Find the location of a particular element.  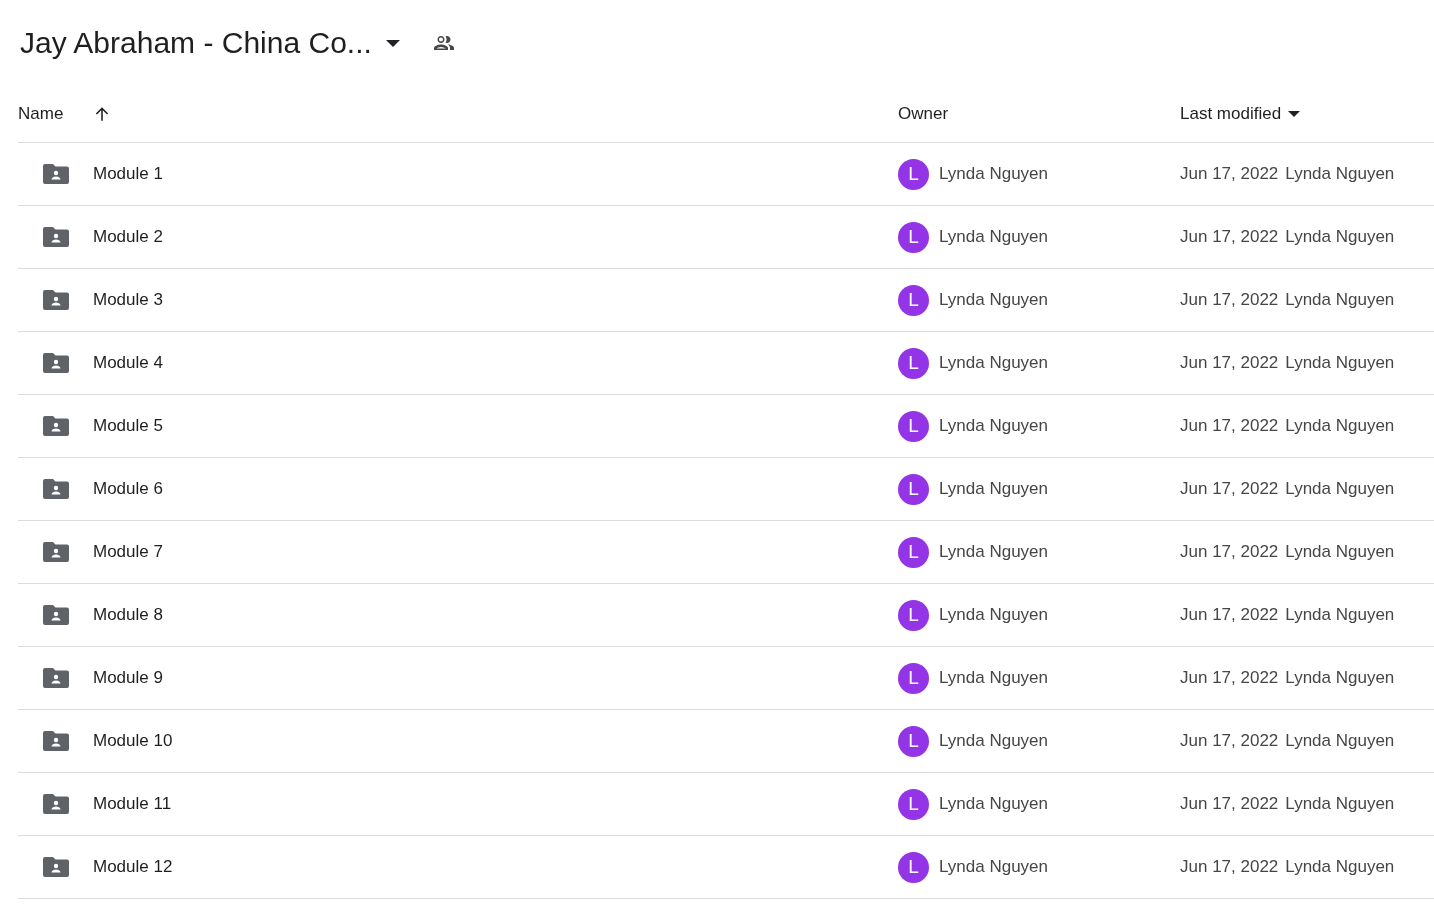

folder-row: Module 3 L Lynda Nguyen Jun 17, 2022 Lynda Nguyen is located at coordinates (726, 300).